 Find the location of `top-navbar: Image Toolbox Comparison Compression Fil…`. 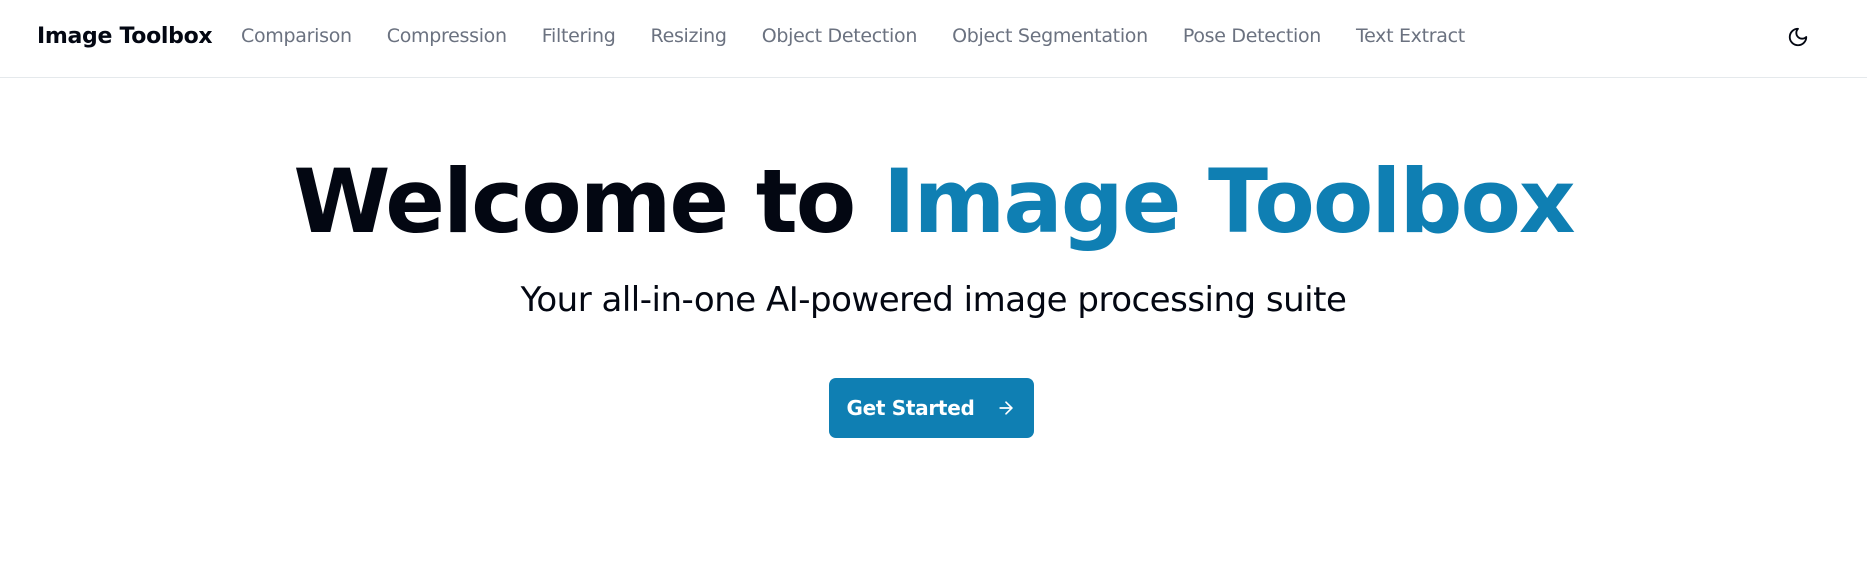

top-navbar: Image Toolbox Comparison Compression Fil… is located at coordinates (933, 39).